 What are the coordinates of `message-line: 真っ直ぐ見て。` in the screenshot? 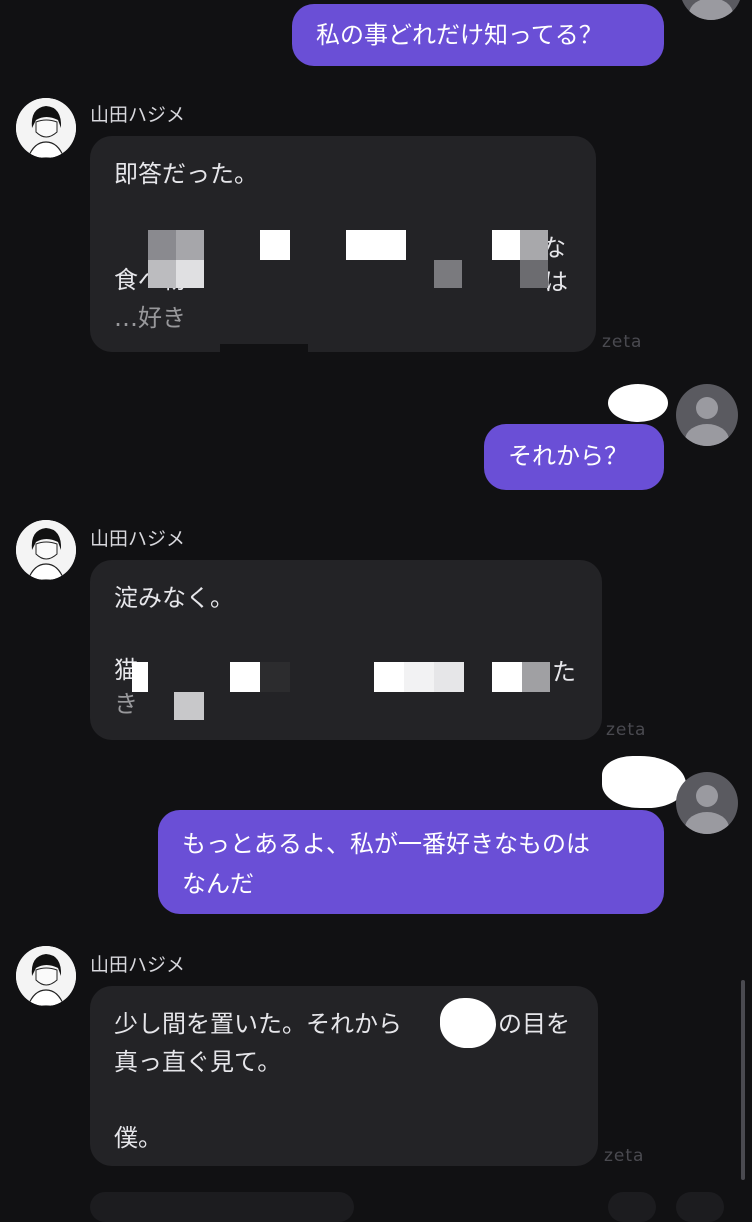 It's located at (198, 1062).